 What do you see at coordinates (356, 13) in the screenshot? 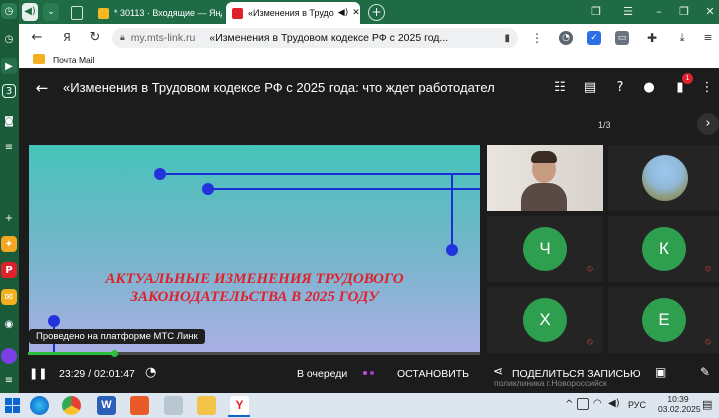
I see `close-tab-icon: ✕` at bounding box center [356, 13].